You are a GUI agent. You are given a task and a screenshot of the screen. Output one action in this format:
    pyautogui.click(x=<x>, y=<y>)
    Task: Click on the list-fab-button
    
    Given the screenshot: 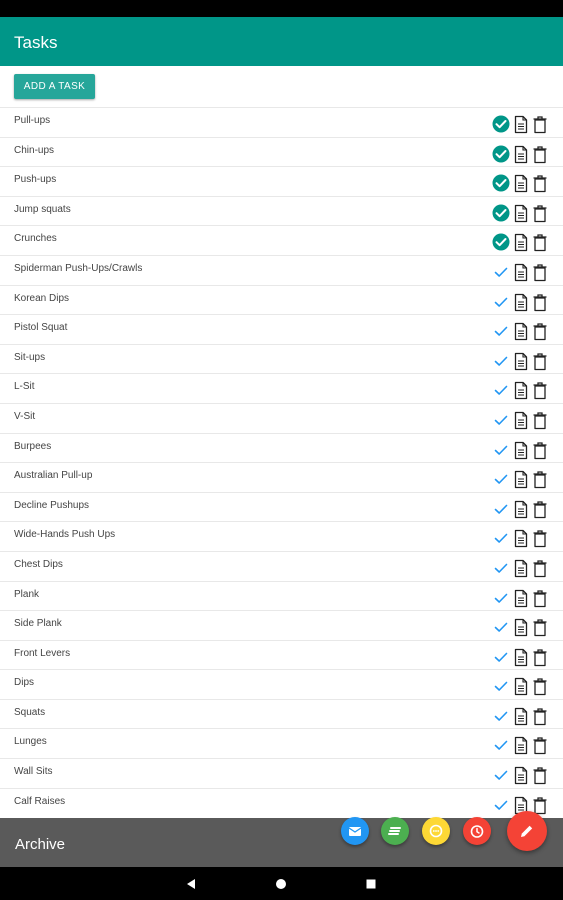 What is the action you would take?
    pyautogui.click(x=395, y=831)
    